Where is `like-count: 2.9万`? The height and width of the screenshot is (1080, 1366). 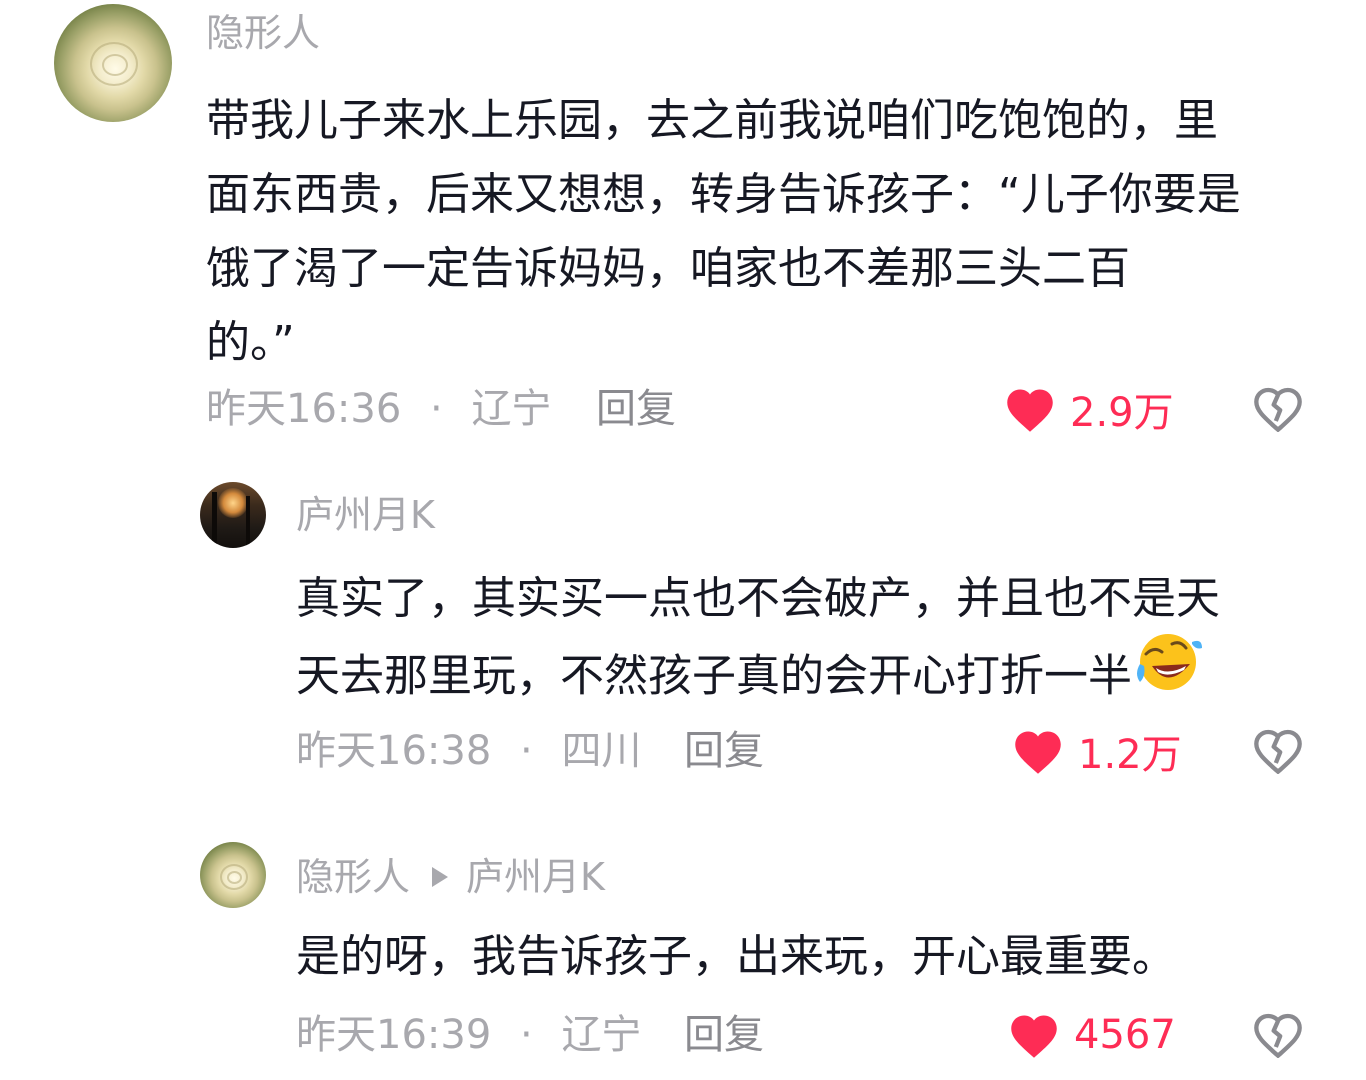 like-count: 2.9万 is located at coordinates (1122, 413).